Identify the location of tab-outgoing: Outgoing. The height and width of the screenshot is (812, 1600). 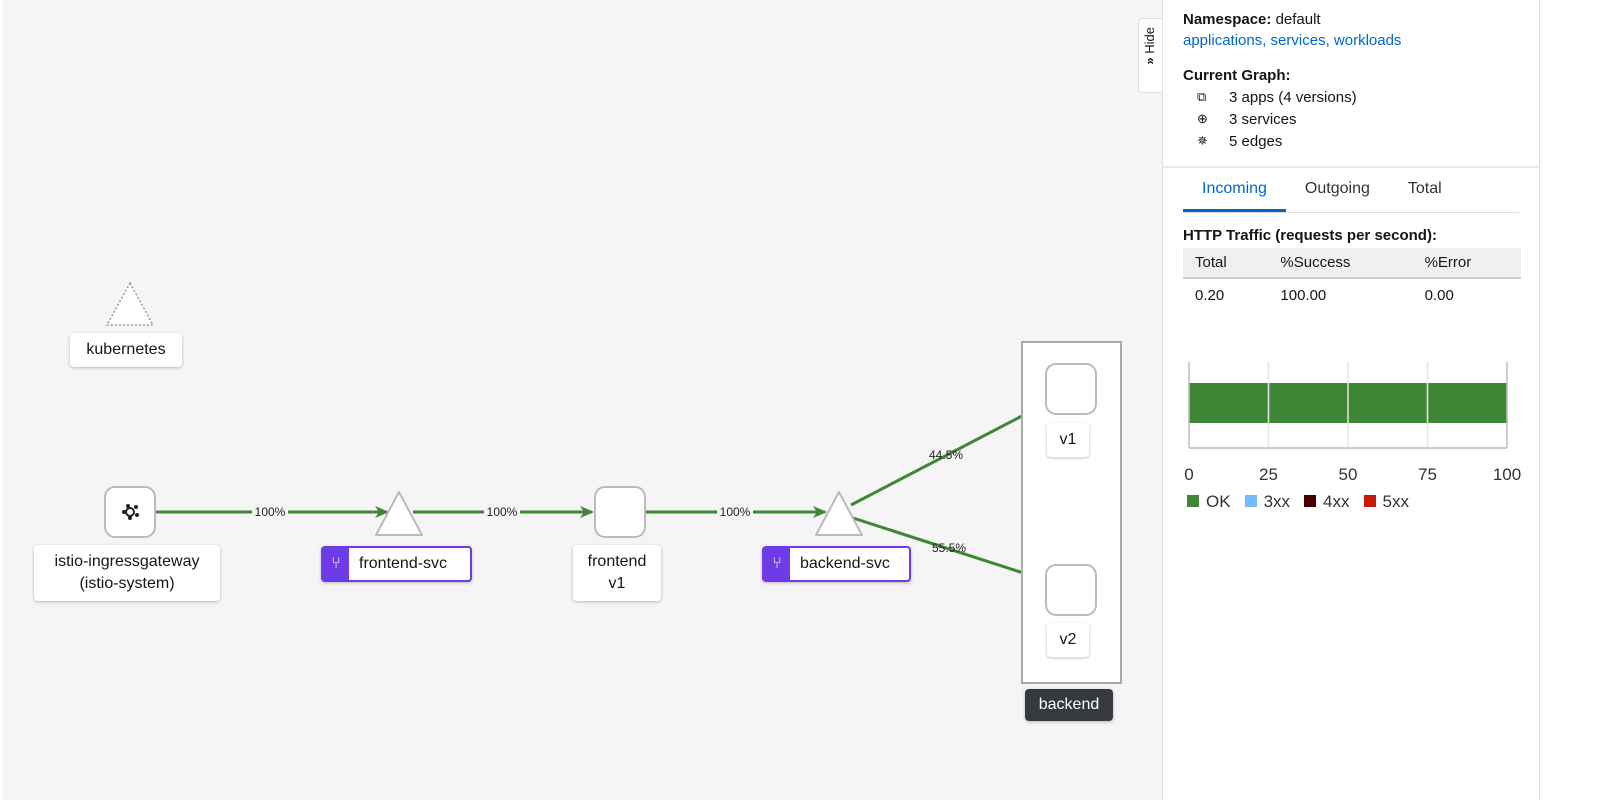
(1337, 190).